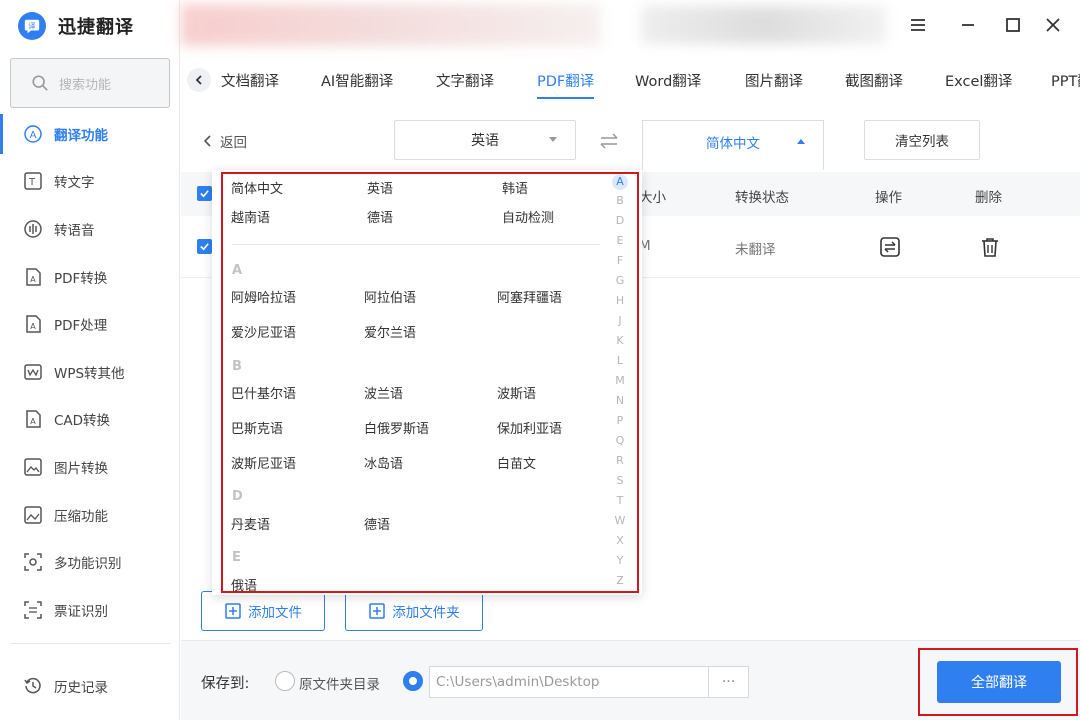 This screenshot has height=720, width=1080. I want to click on language-option: 爱沙尼亚语, so click(263, 331).